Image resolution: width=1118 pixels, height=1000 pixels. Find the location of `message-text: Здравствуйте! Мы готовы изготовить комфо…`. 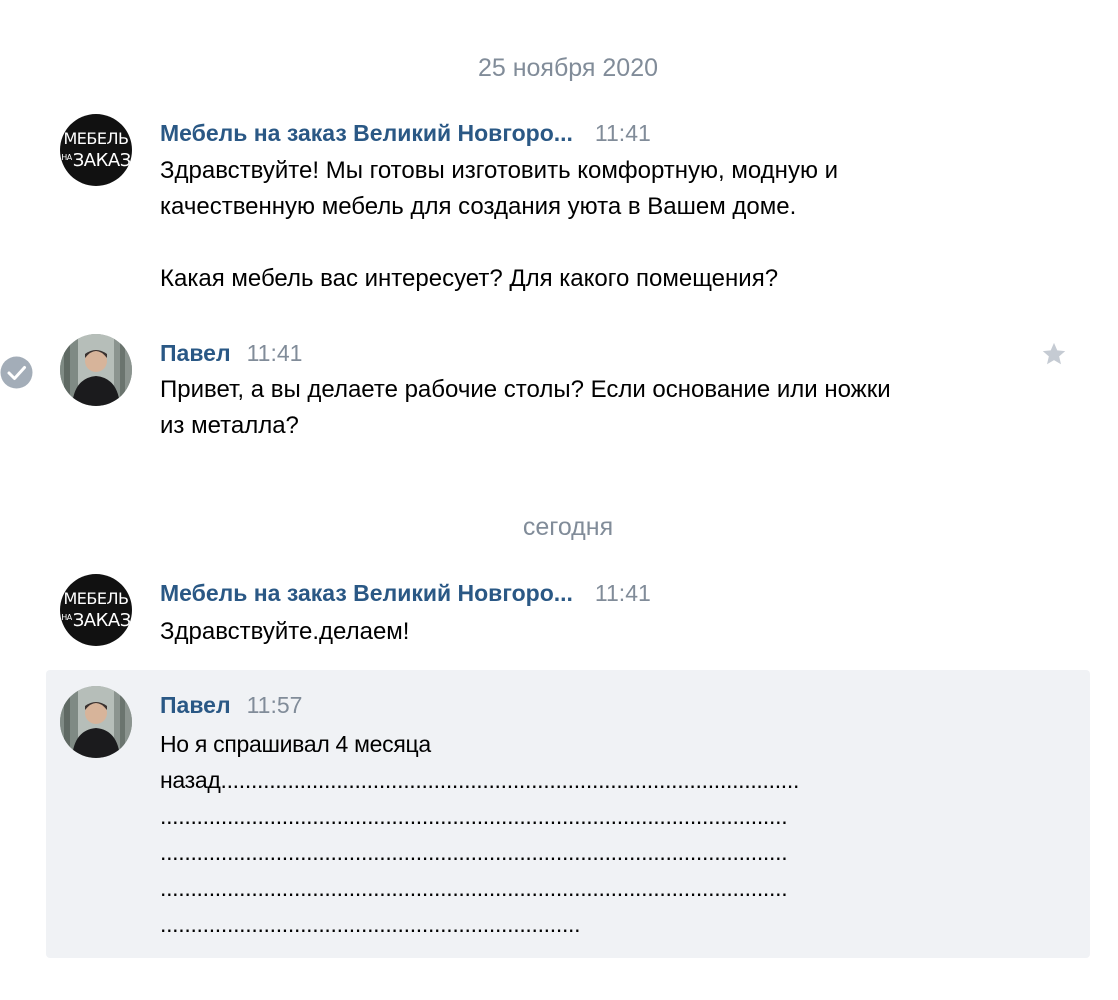

message-text: Здравствуйте! Мы готовы изготовить комфо… is located at coordinates (499, 224).